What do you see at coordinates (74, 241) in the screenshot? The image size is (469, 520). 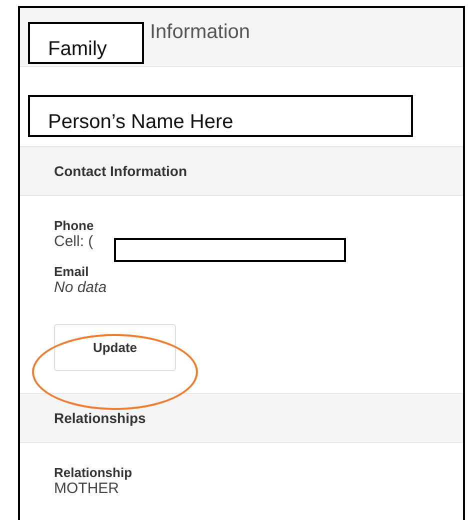 I see `field-value: Cell: (` at bounding box center [74, 241].